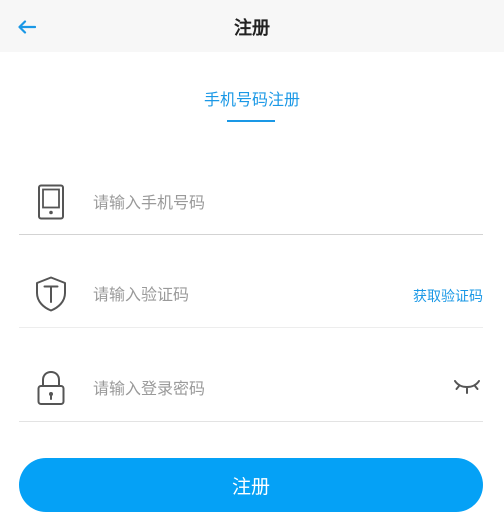 The width and height of the screenshot is (504, 520). Describe the element at coordinates (251, 121) in the screenshot. I see `tab-active-indicator` at that location.